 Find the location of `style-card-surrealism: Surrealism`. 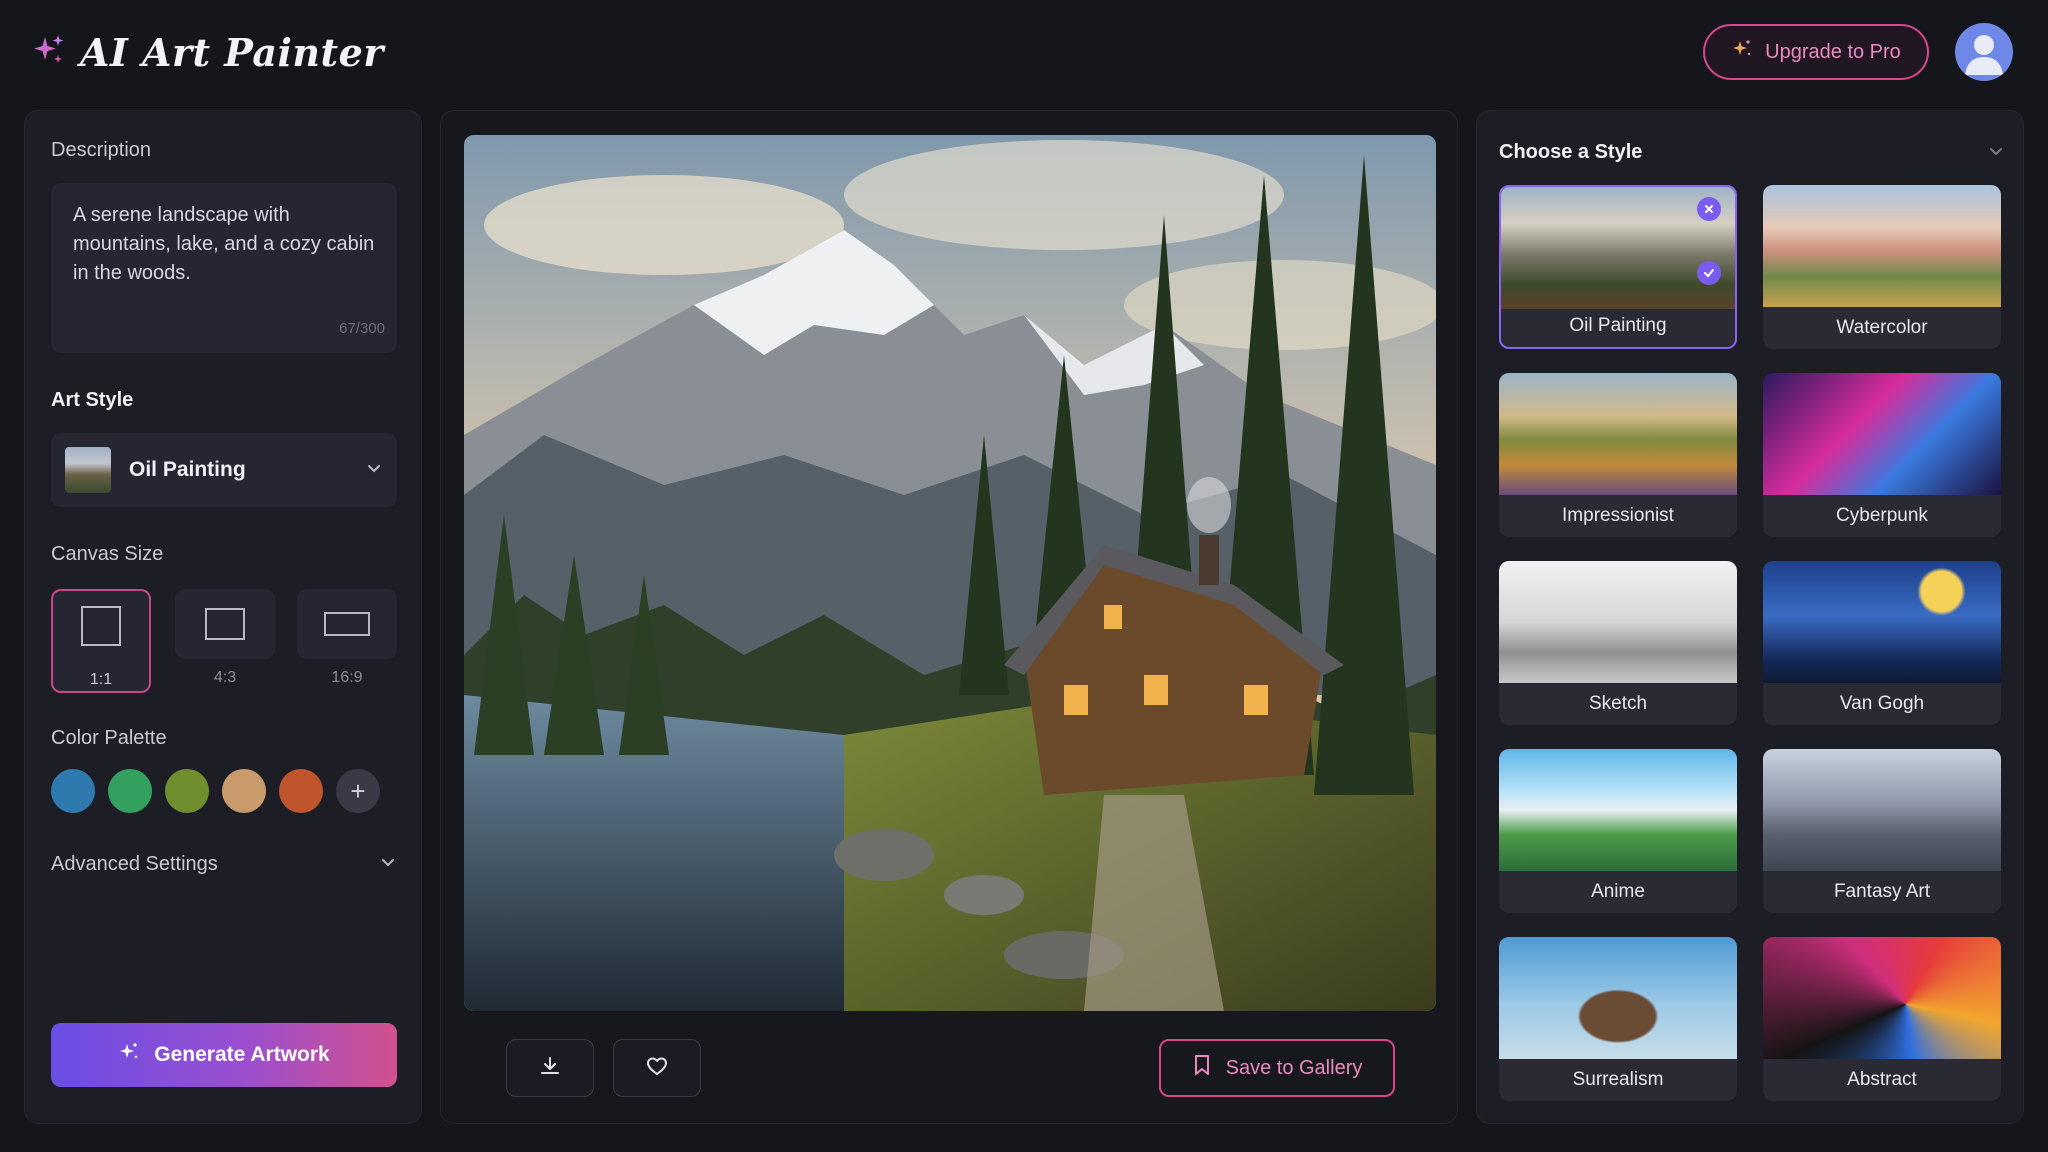

style-card-surrealism: Surrealism is located at coordinates (1618, 1019).